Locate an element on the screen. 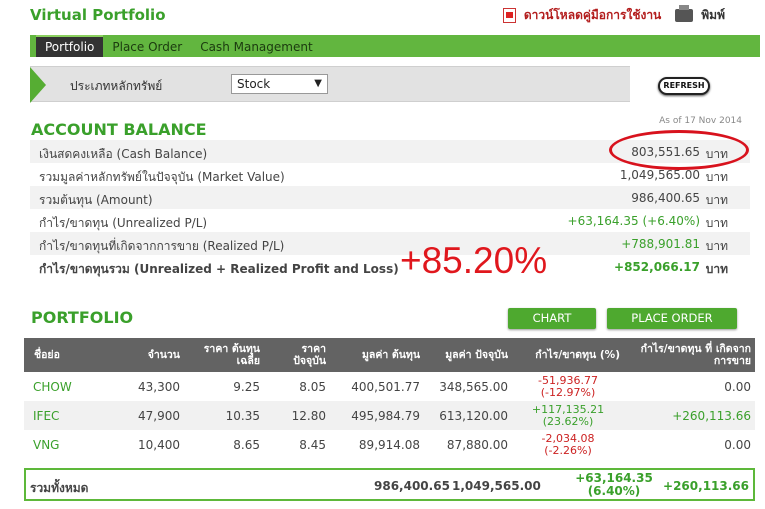  total-mv: 1,049,565.00 is located at coordinates (496, 486).